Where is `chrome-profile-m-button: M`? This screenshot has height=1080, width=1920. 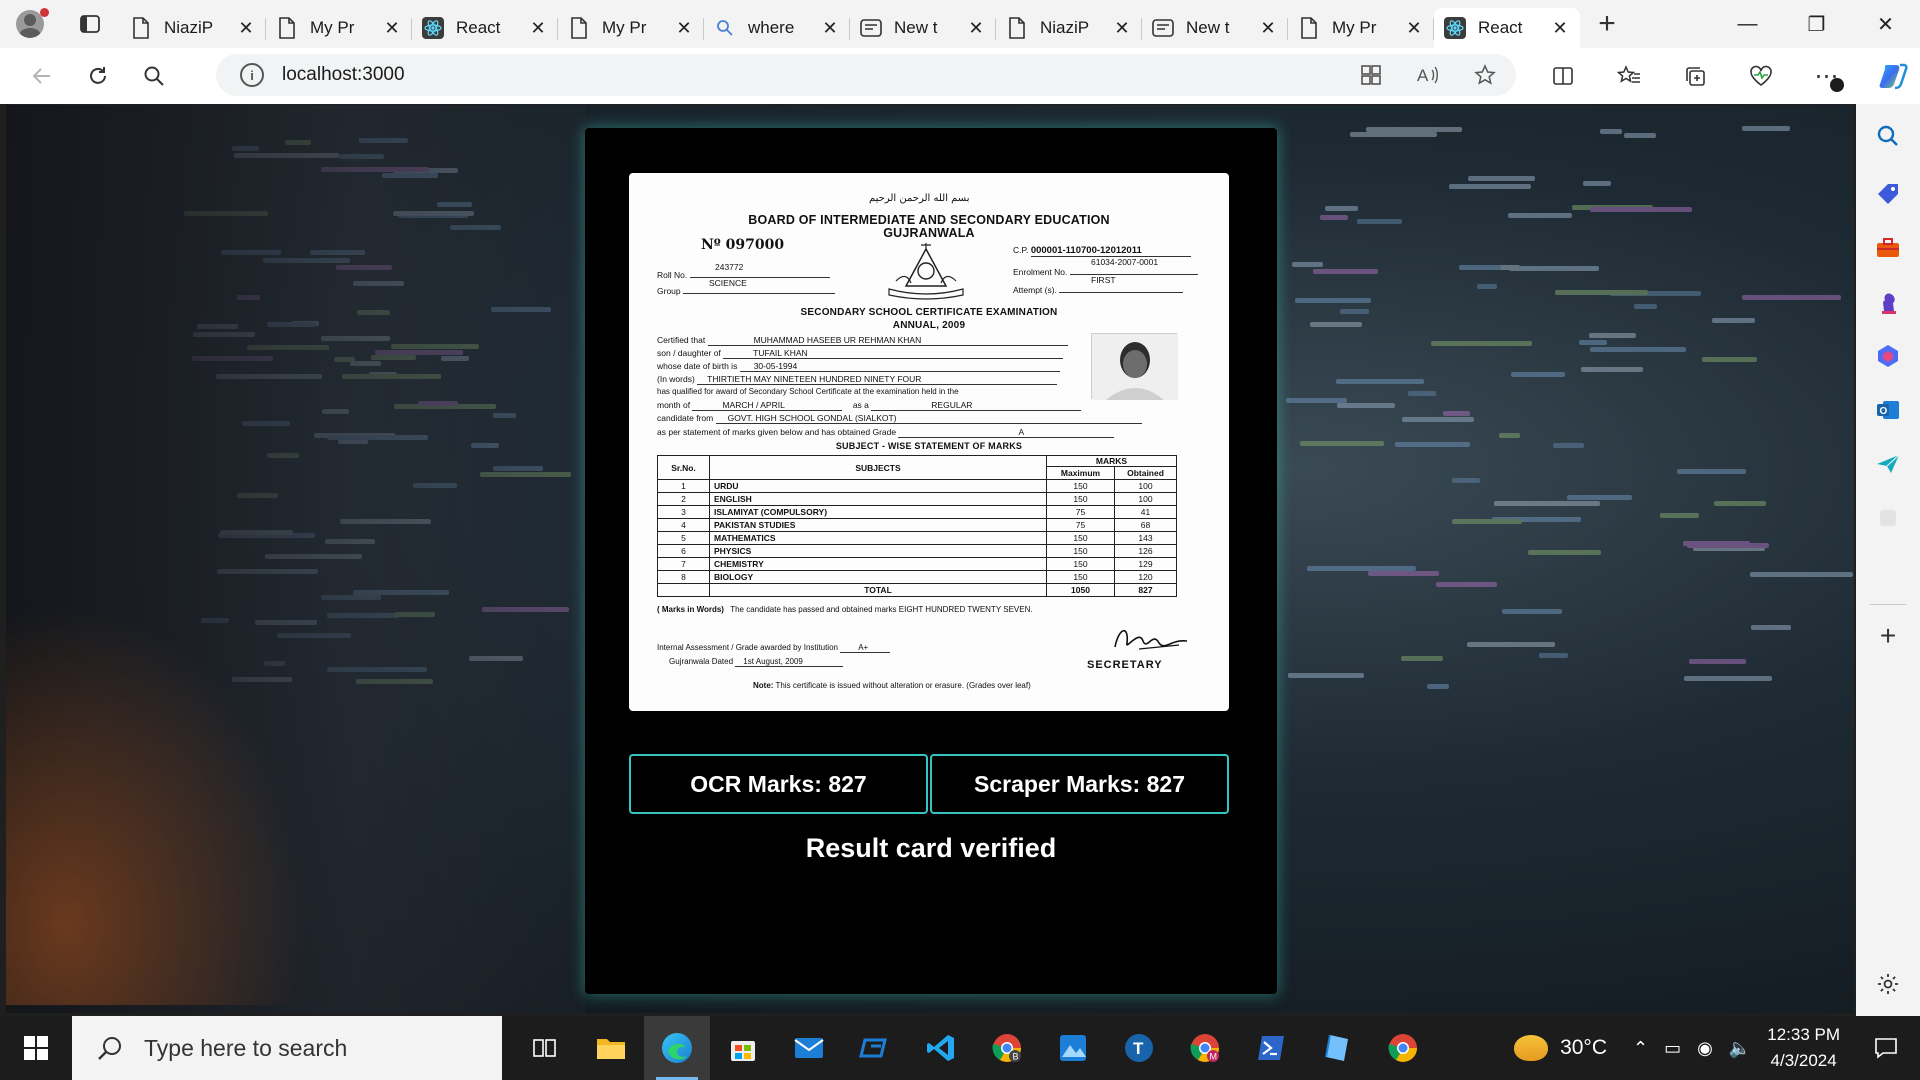
chrome-profile-m-button: M is located at coordinates (1205, 1048).